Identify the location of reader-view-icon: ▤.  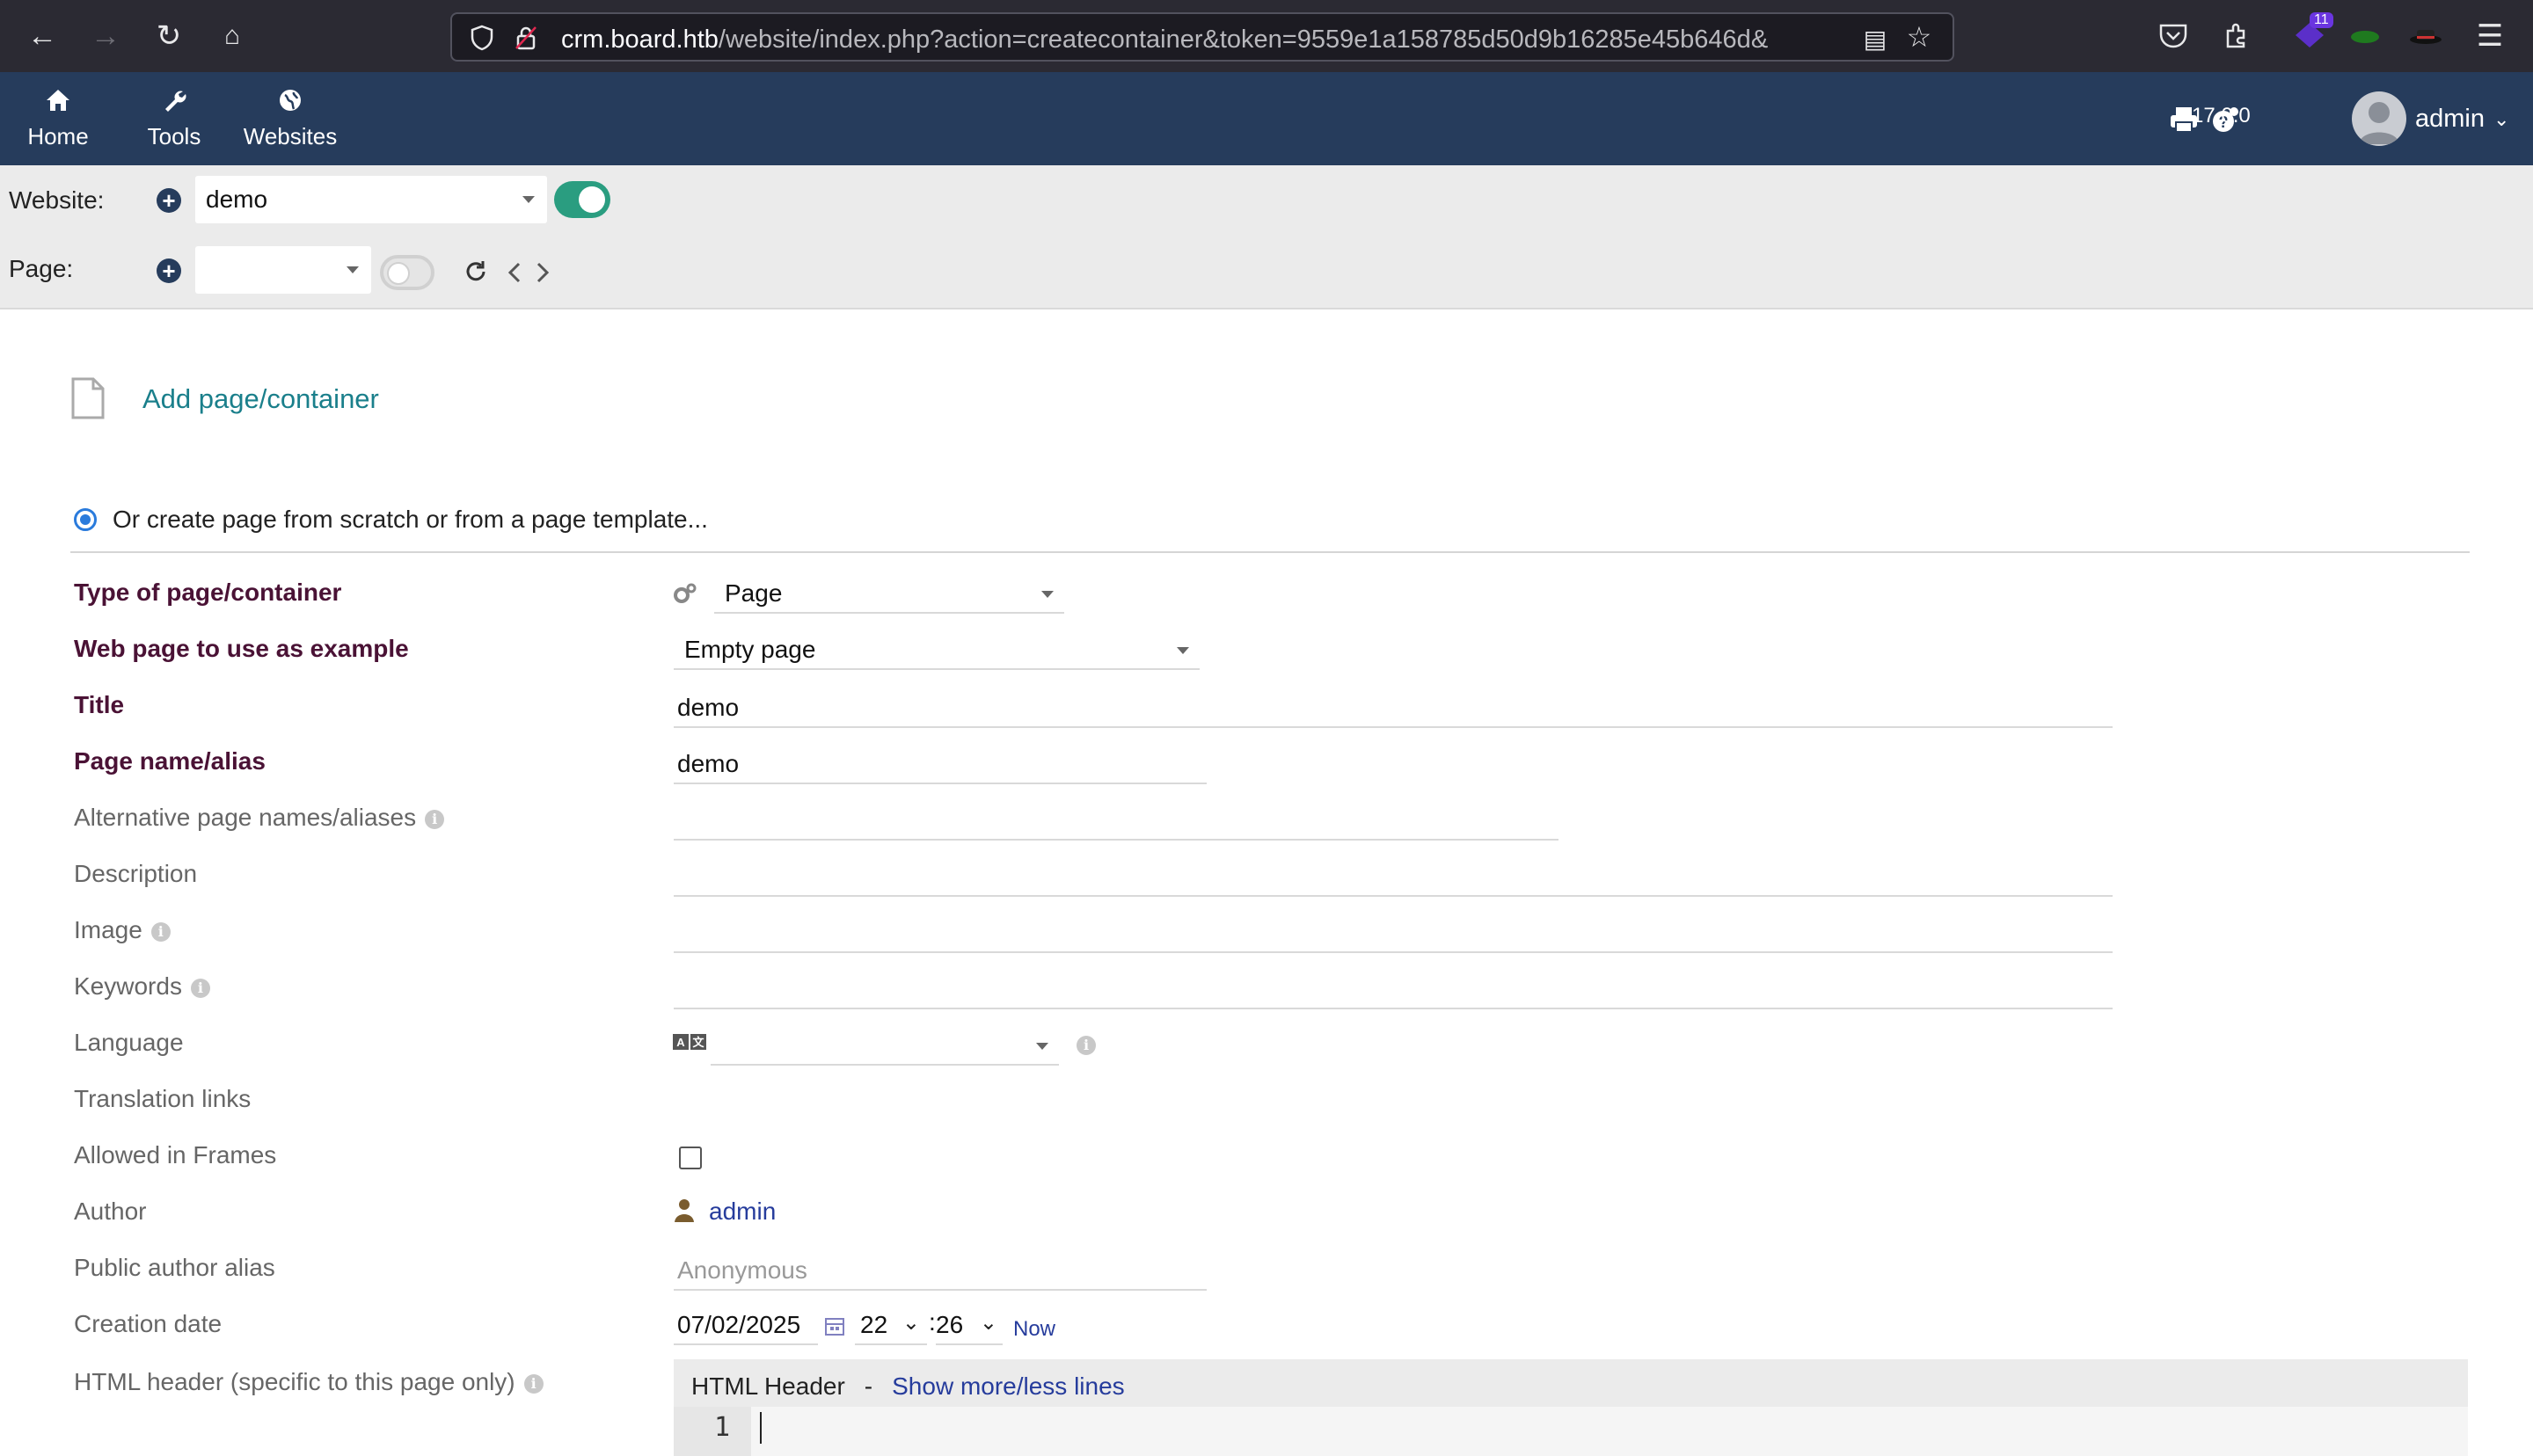
(1875, 39).